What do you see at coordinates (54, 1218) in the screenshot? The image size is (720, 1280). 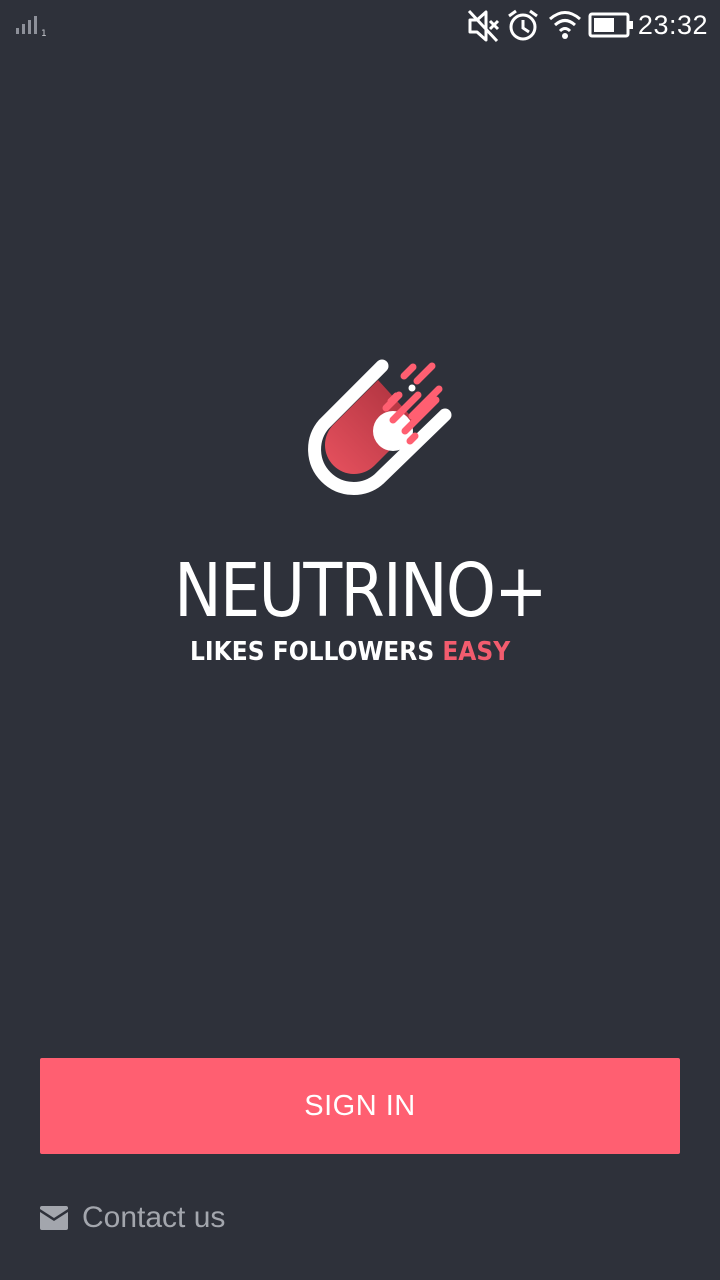 I see `mail-icon` at bounding box center [54, 1218].